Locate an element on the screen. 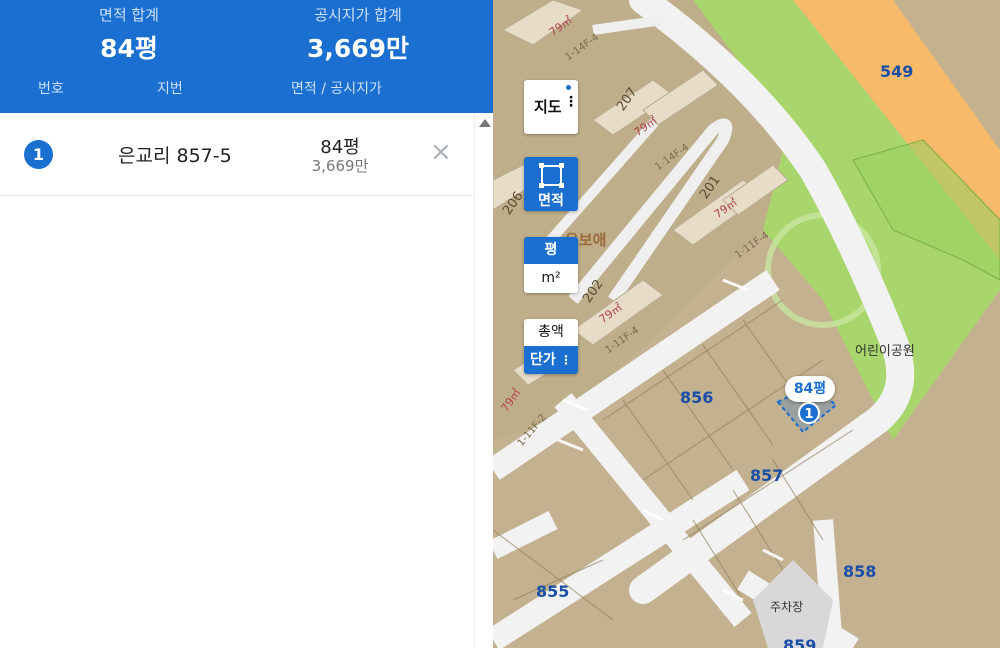 This screenshot has height=648, width=1000. parcel-label-855: 855 is located at coordinates (553, 591).